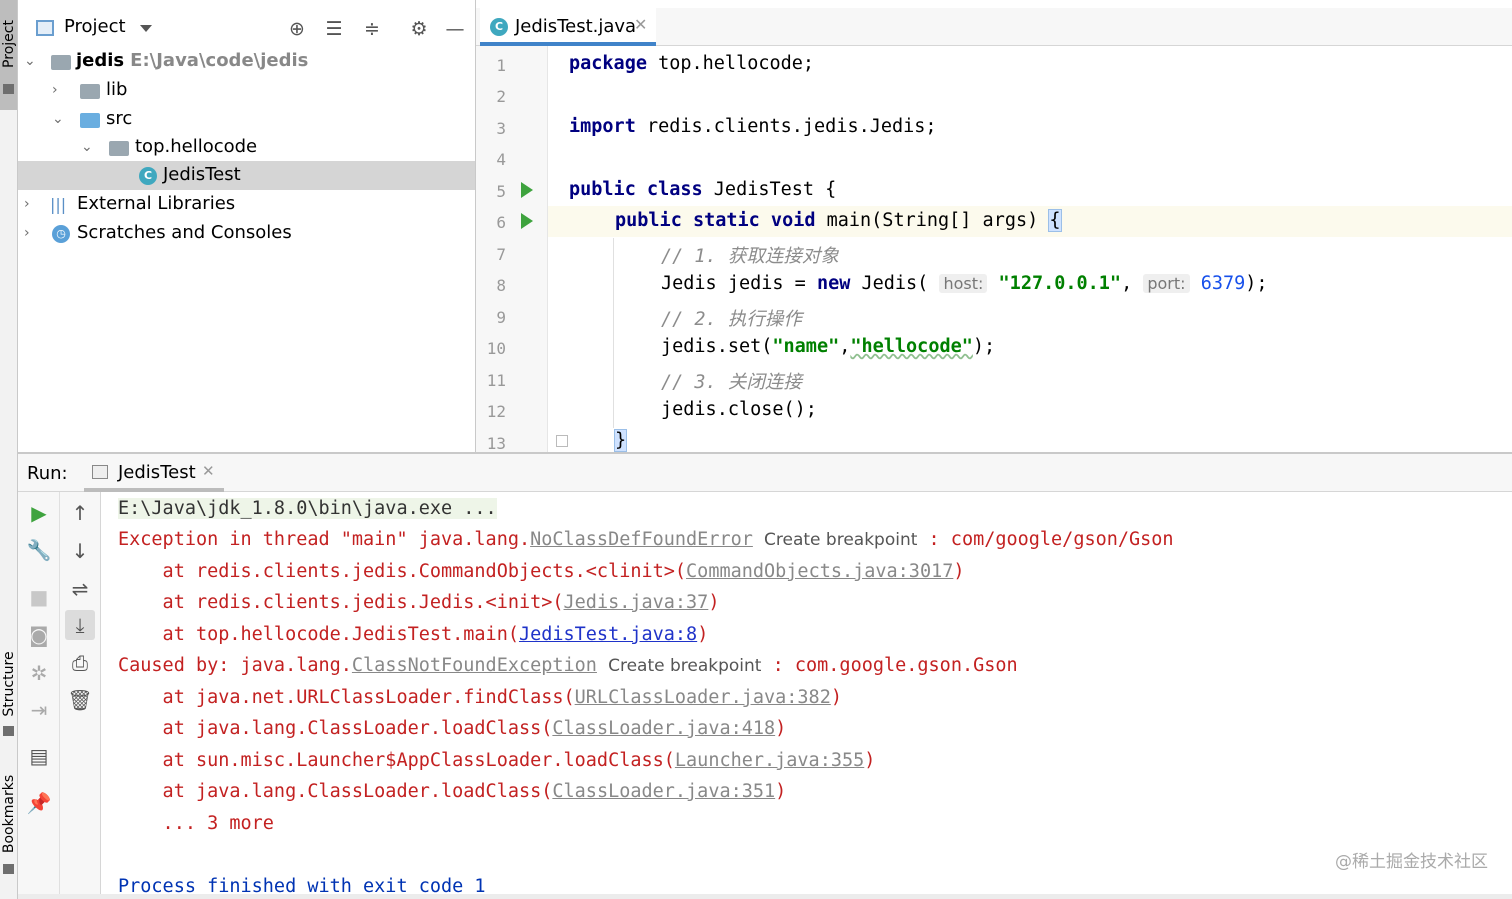  What do you see at coordinates (39, 550) in the screenshot?
I see `wrench-icon: 🔧` at bounding box center [39, 550].